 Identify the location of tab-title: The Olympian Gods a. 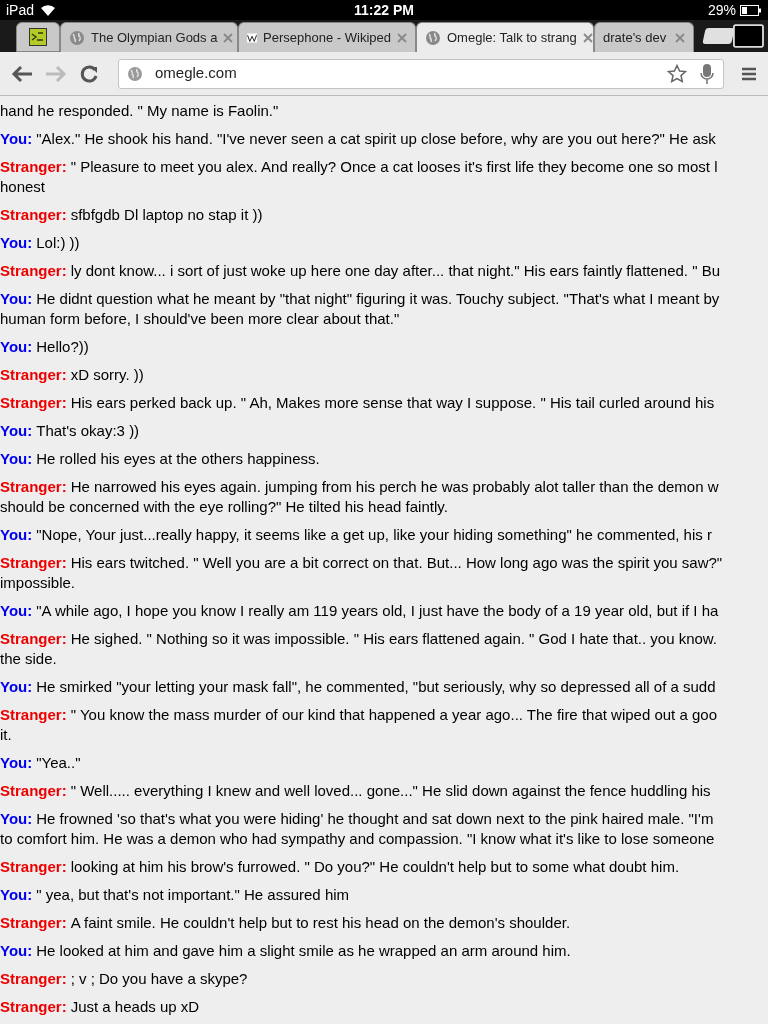
(154, 37).